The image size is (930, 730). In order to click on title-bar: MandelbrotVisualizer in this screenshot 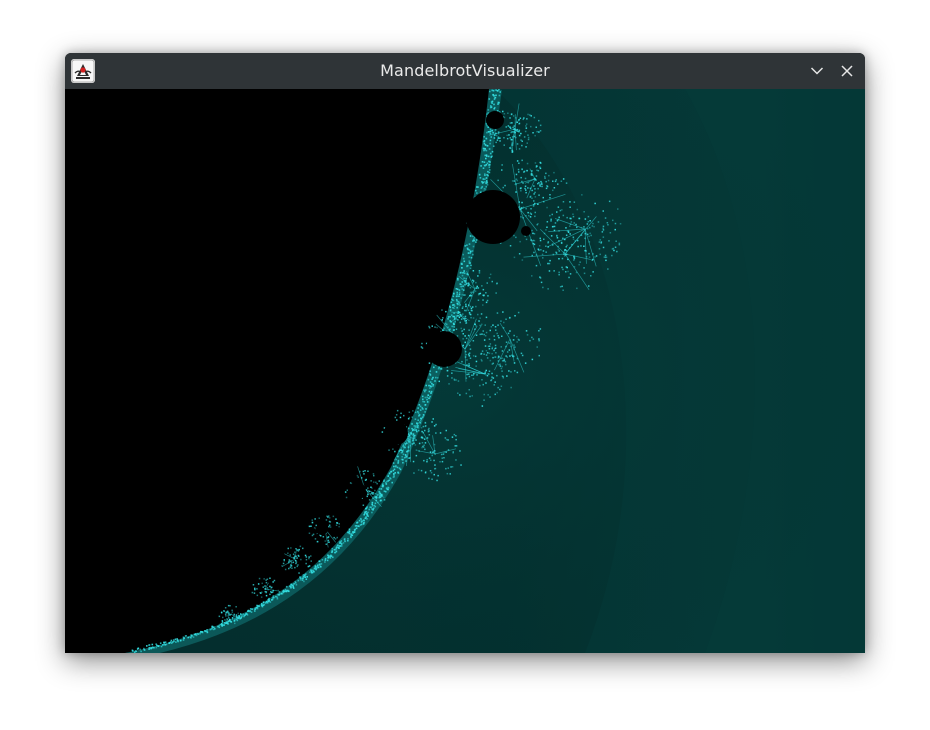, I will do `click(465, 71)`.